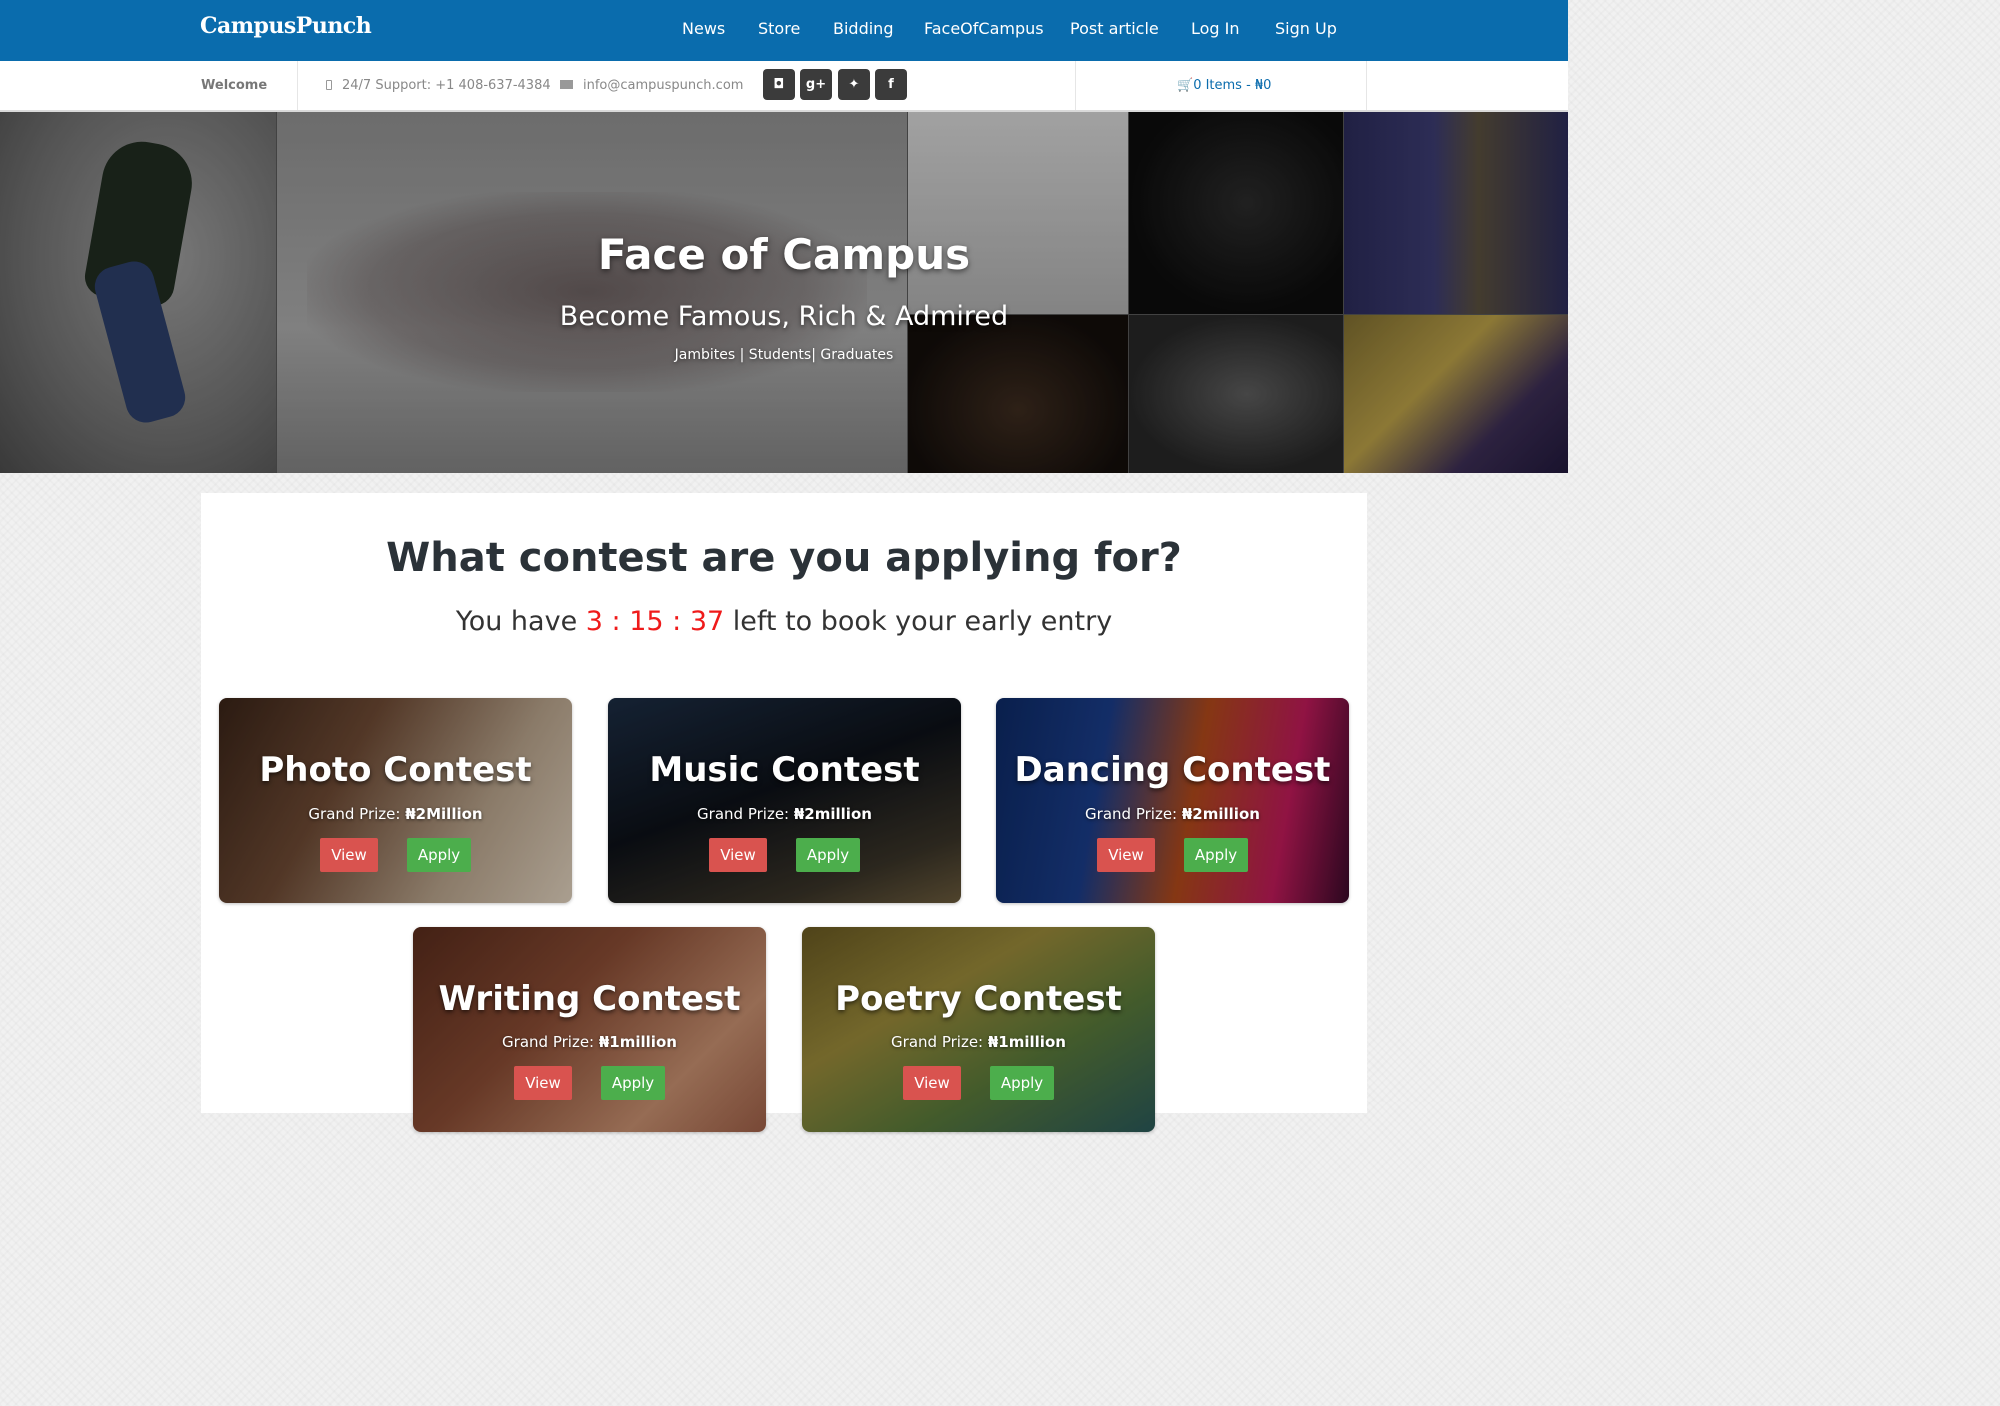 This screenshot has height=1406, width=2000. Describe the element at coordinates (984, 28) in the screenshot. I see `nav-faceofcampus: FaceOfCampus` at that location.